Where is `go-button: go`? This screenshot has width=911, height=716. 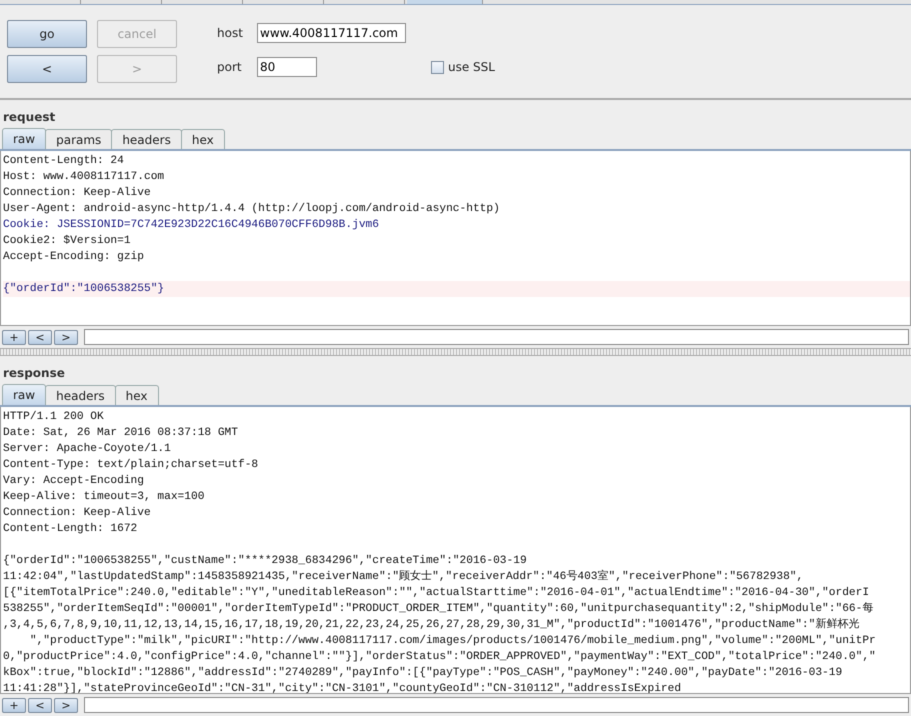
go-button: go is located at coordinates (47, 34).